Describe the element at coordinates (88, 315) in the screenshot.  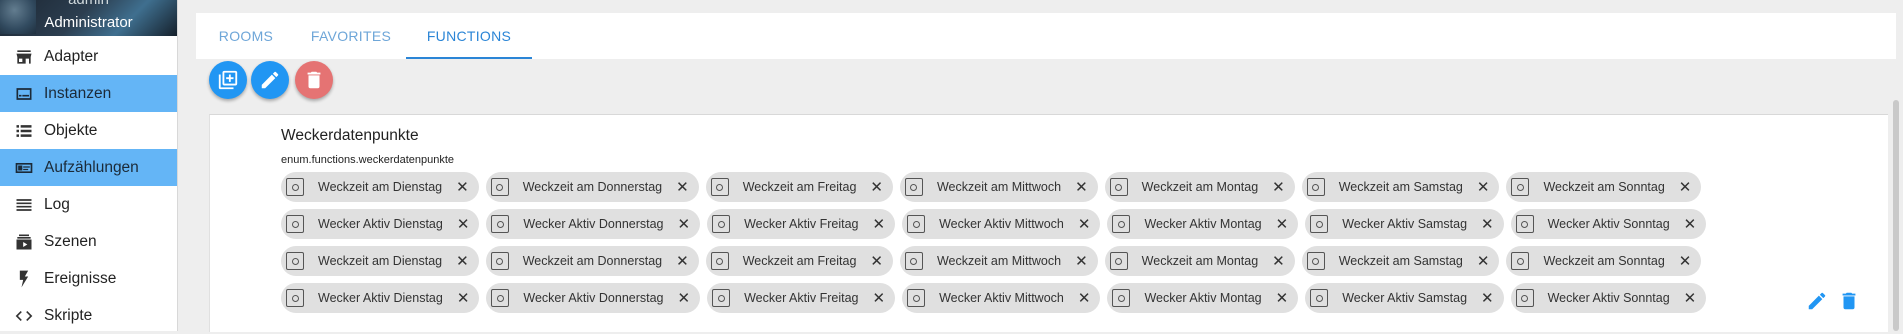
I see `sidebar-item-skripte: Skripte` at that location.